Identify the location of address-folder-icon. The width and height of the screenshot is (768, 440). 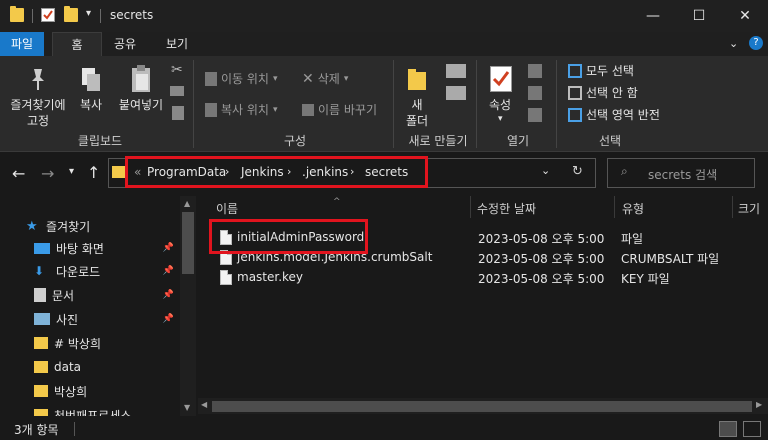
(119, 172).